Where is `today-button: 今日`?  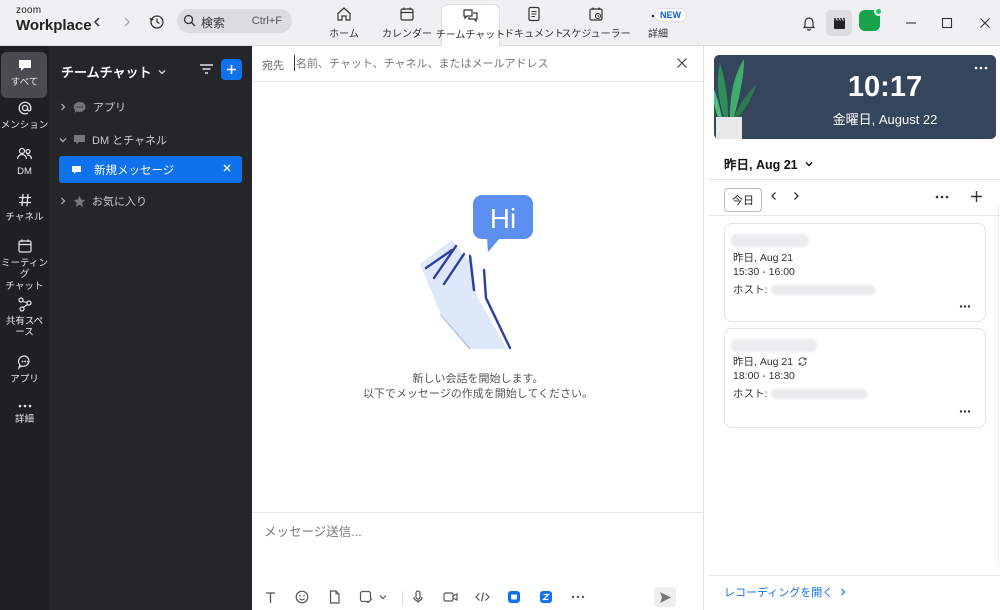
today-button: 今日 is located at coordinates (743, 200).